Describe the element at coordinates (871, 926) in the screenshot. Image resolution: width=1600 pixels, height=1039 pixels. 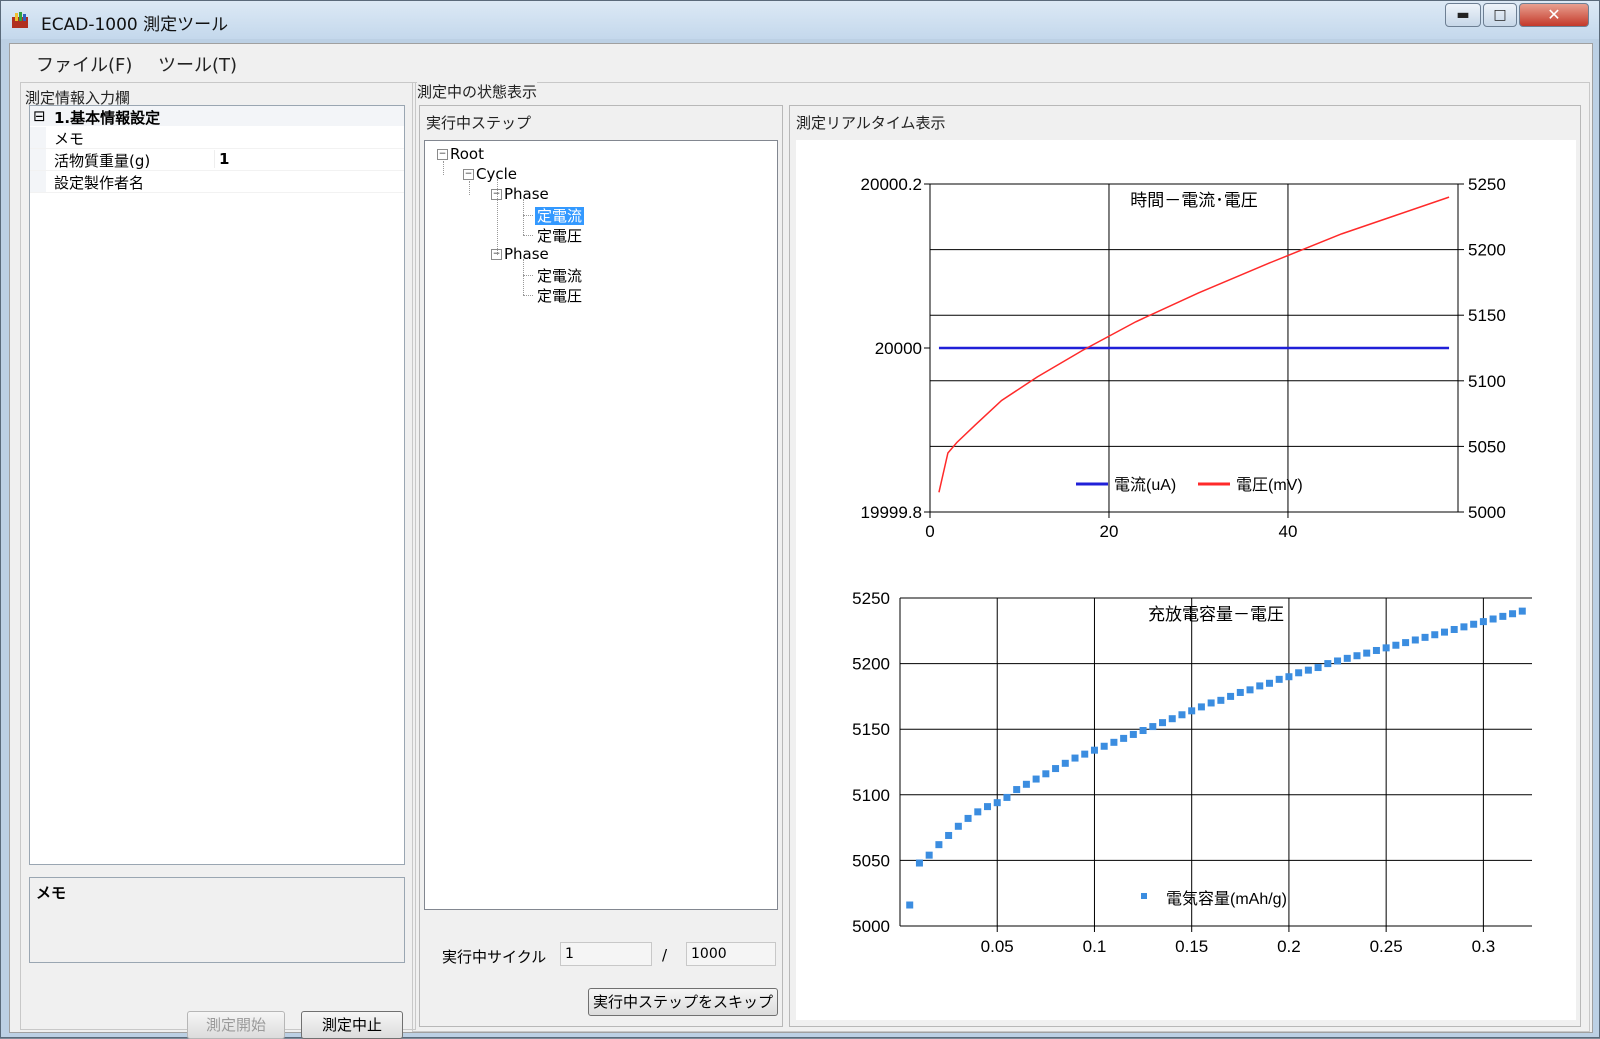
I see `y-tick-label: 5000` at that location.